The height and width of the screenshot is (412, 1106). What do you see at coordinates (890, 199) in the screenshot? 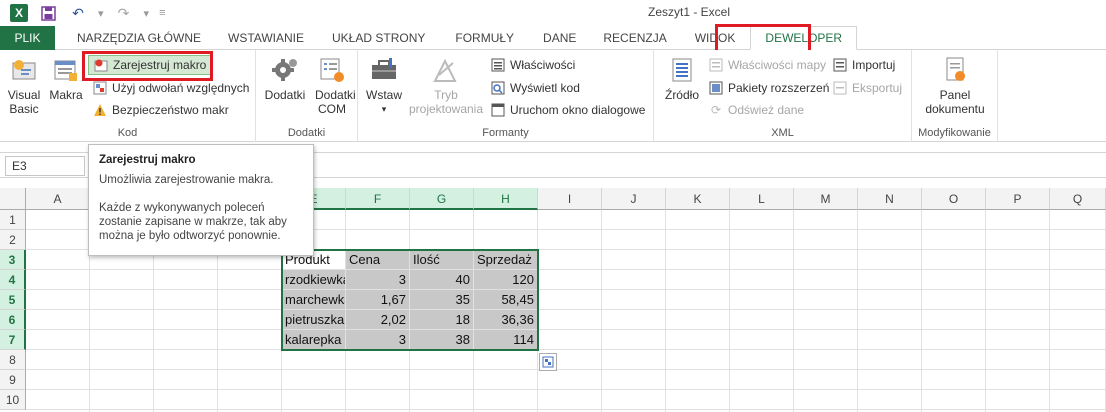
I see `column-header-n: N` at bounding box center [890, 199].